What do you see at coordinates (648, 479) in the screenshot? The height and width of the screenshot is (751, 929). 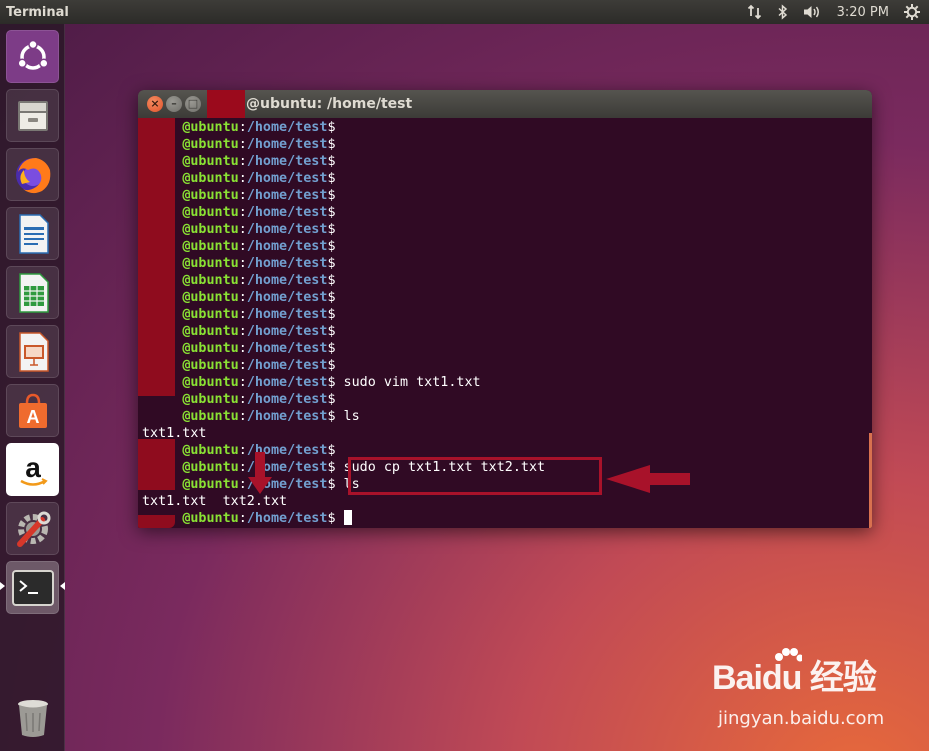 I see `arrow-left-icon` at bounding box center [648, 479].